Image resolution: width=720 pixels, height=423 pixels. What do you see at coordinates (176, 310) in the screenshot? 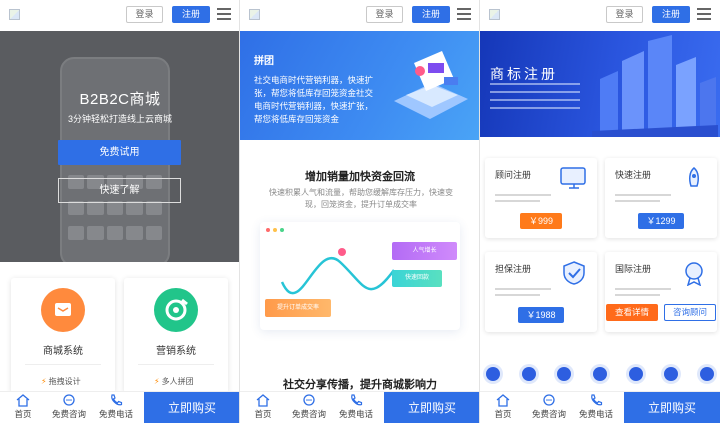
I see `marketing-icon` at bounding box center [176, 310].